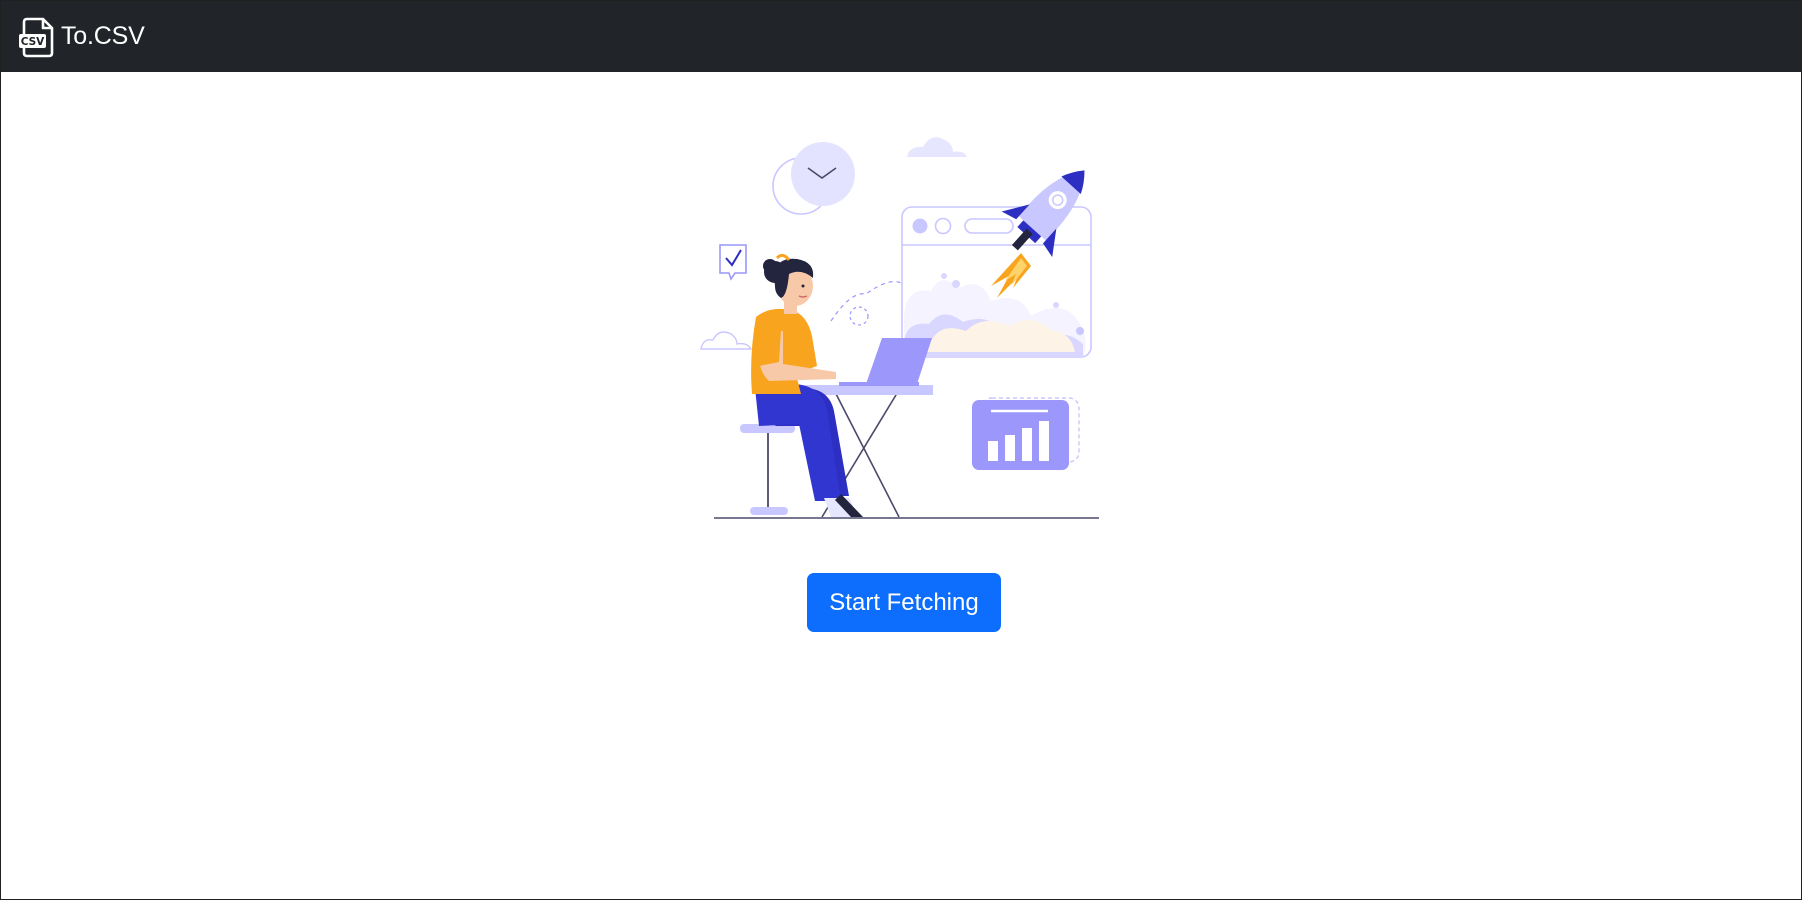 This screenshot has width=1802, height=900. What do you see at coordinates (813, 178) in the screenshot?
I see `clock-icon` at bounding box center [813, 178].